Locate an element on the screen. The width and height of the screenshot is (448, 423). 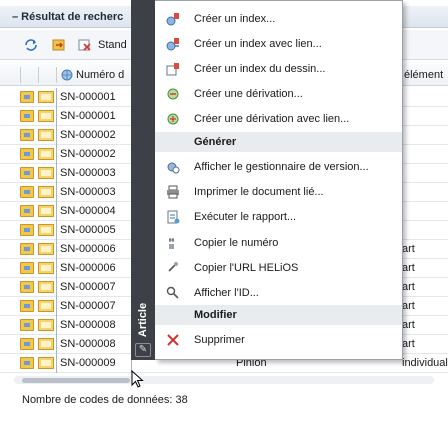
create-derivation-icon is located at coordinates (173, 94).